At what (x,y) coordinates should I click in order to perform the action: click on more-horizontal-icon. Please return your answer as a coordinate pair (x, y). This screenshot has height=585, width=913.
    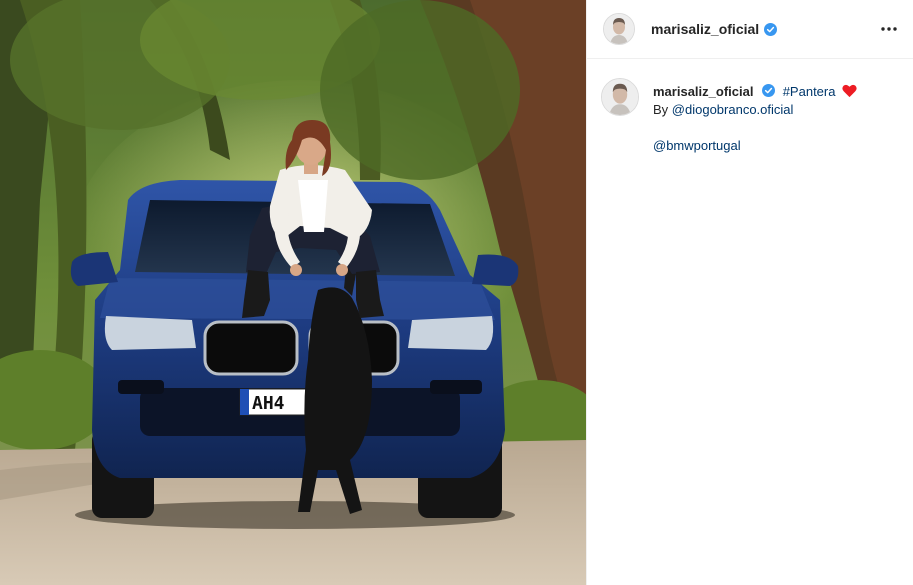
    Looking at the image, I should click on (889, 29).